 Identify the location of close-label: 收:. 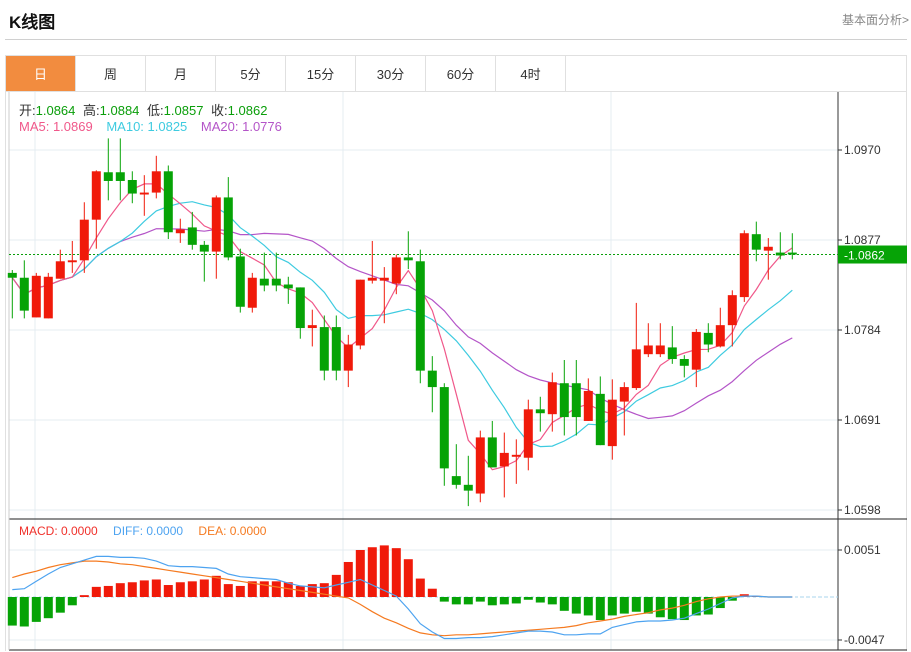
(219, 110).